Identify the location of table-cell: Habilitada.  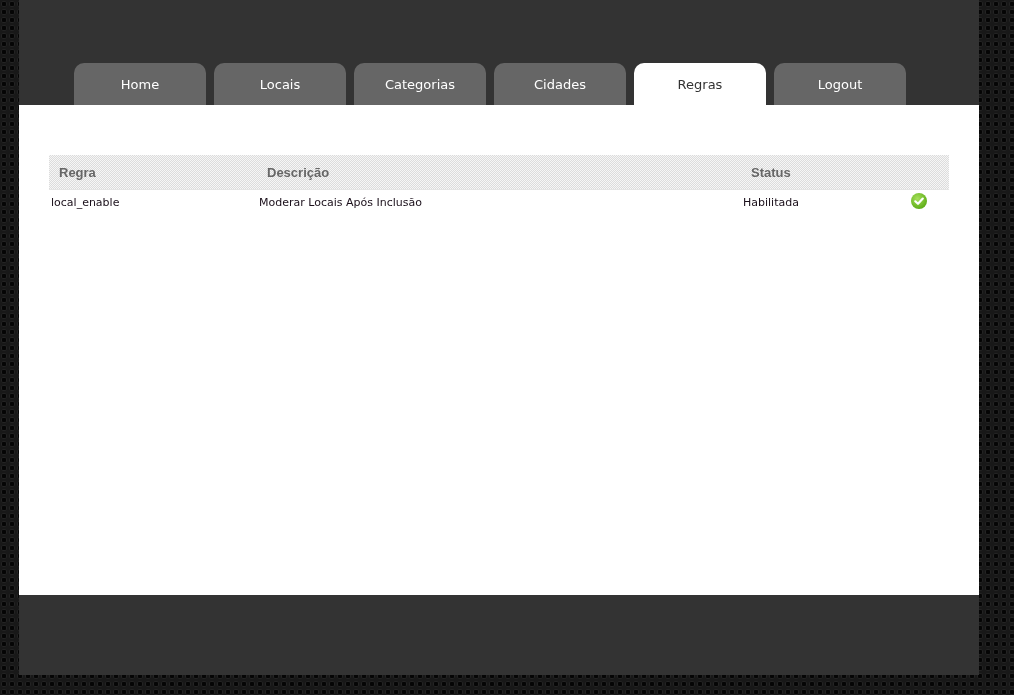
(771, 202).